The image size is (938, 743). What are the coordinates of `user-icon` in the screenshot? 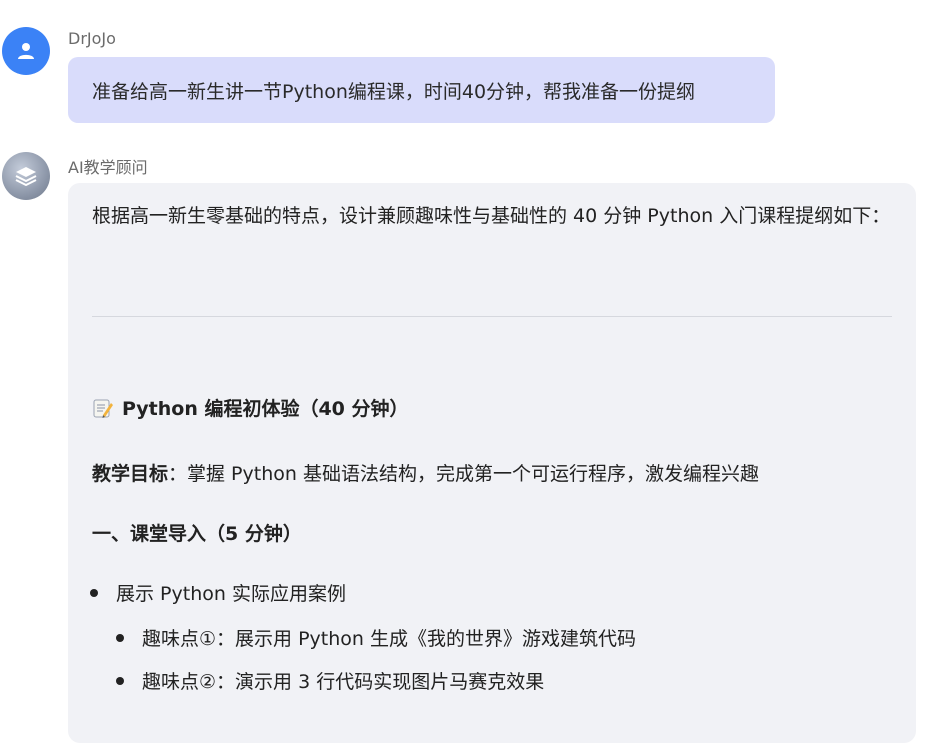 It's located at (26, 51).